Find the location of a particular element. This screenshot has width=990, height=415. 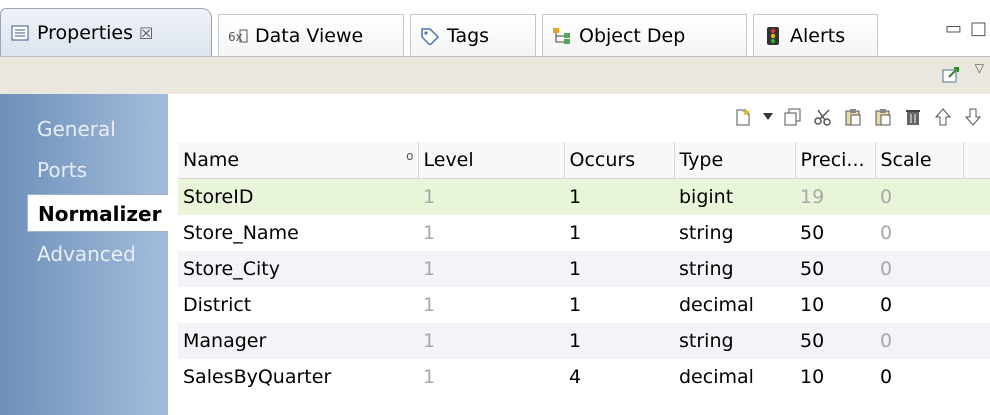

tab-object-dependency: Object Dep is located at coordinates (644, 35).